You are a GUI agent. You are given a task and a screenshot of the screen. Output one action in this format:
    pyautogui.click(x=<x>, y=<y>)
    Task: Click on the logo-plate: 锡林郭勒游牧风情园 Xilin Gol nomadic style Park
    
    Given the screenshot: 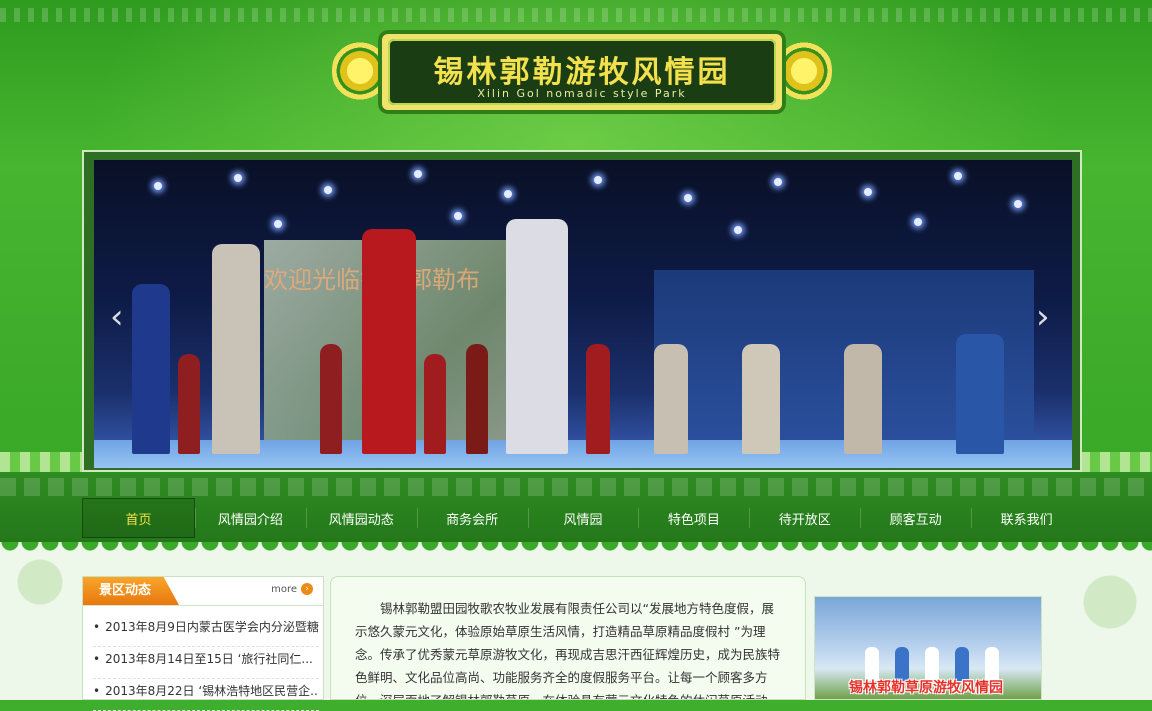 What is the action you would take?
    pyautogui.click(x=582, y=72)
    